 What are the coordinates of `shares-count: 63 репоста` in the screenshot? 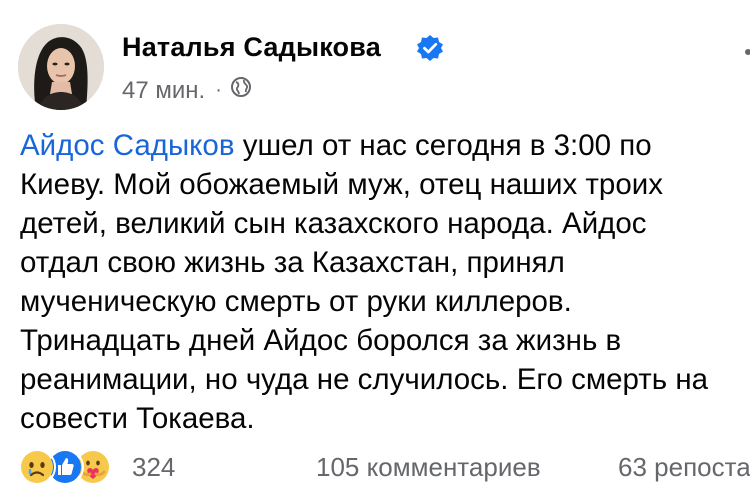 It's located at (684, 467).